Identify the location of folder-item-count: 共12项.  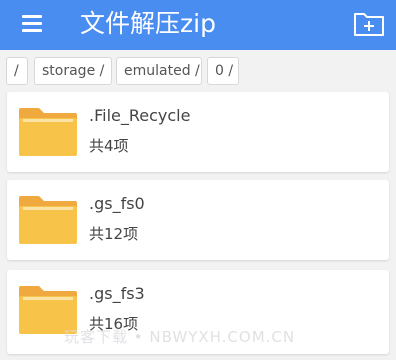
(114, 234).